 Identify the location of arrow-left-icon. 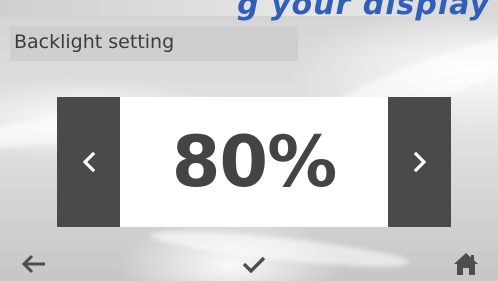
(33, 263).